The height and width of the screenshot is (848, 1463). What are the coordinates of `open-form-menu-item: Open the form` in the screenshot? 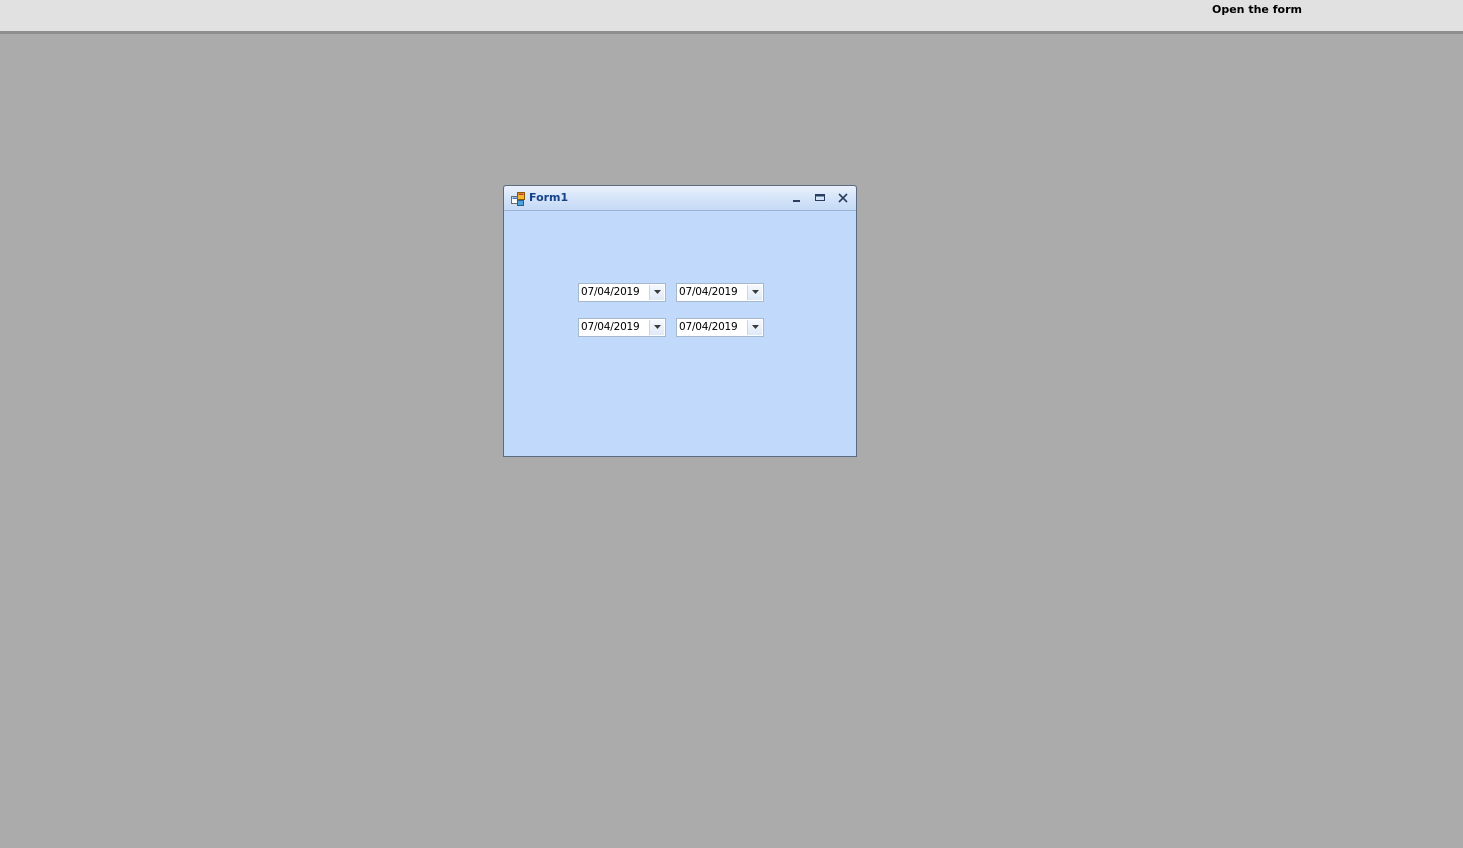 It's located at (1257, 9).